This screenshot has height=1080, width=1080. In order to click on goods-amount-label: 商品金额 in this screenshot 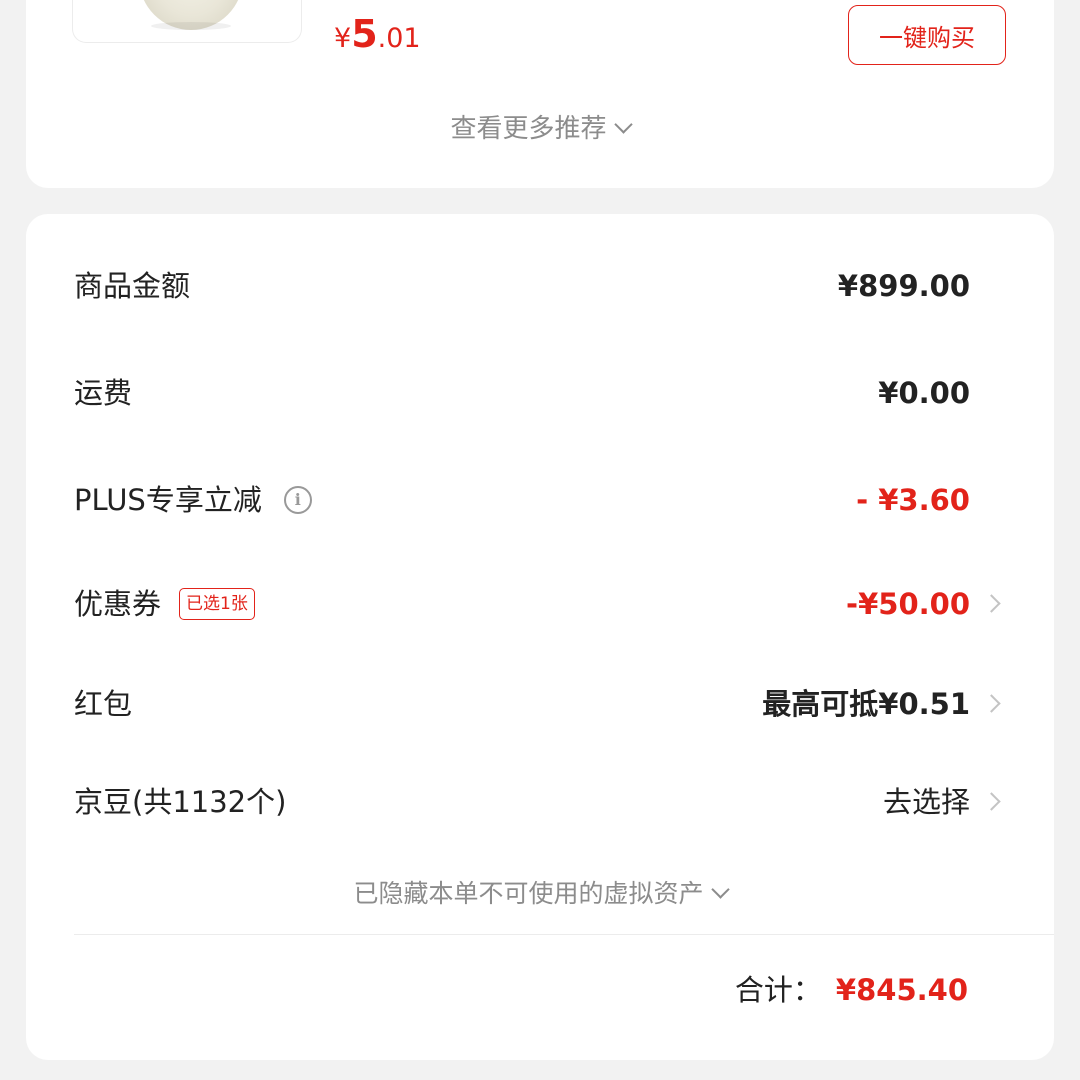, I will do `click(132, 286)`.